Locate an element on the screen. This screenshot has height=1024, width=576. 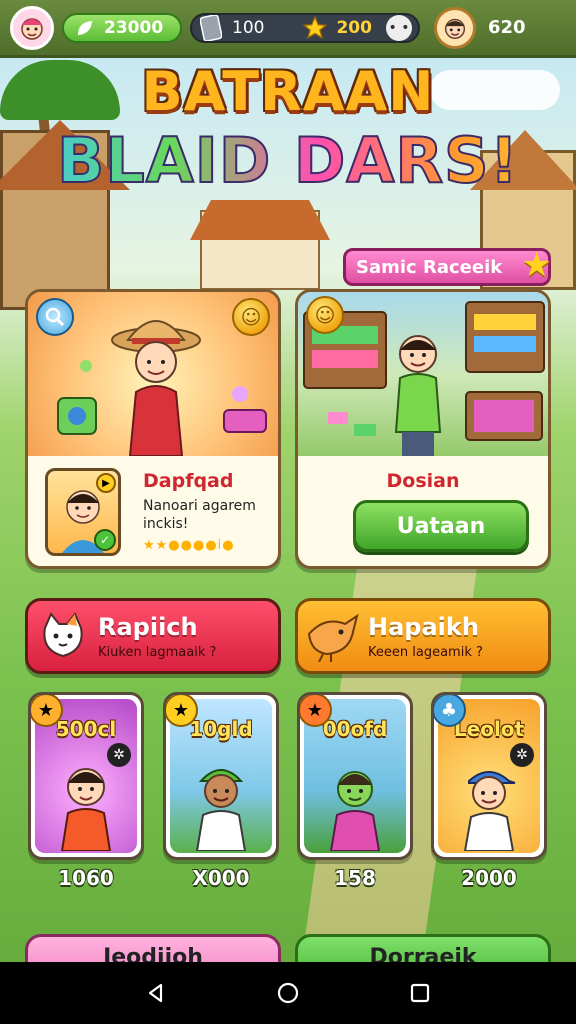
wide-button-orange: Hapaikh Keeen lageamik ? is located at coordinates (423, 636).